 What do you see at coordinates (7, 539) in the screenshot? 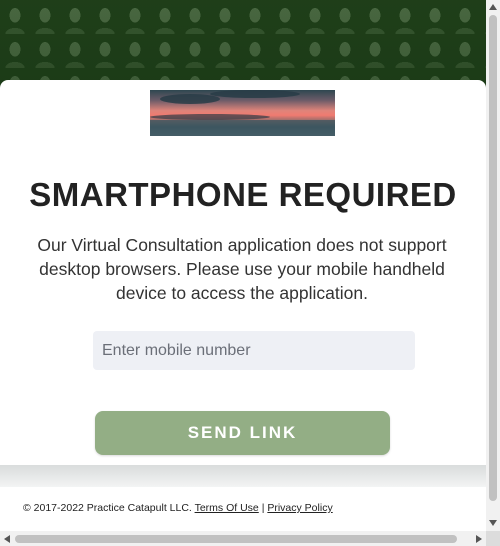
I see `scroll-left-arrow-icon` at bounding box center [7, 539].